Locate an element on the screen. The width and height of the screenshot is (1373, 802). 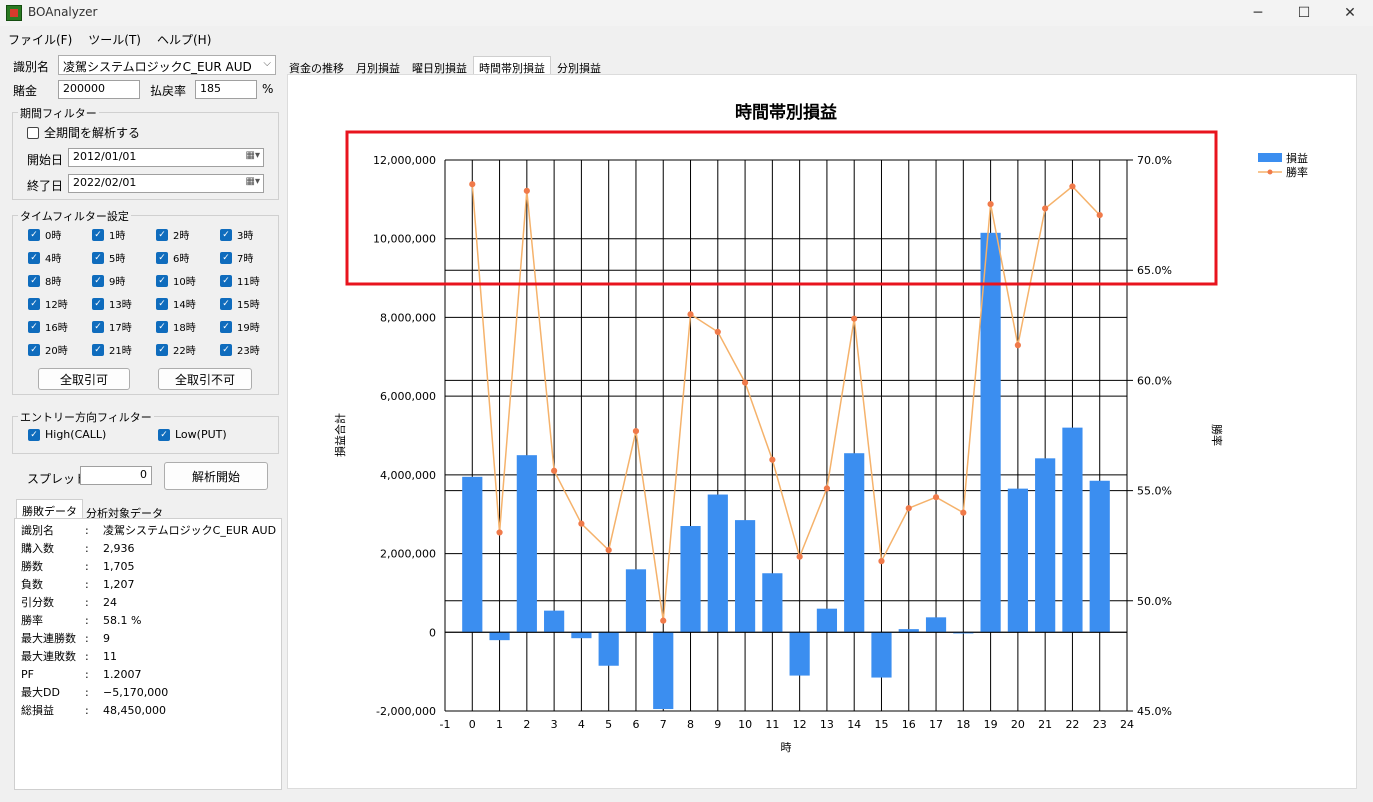
start-date-label: 開始日 is located at coordinates (45, 160).